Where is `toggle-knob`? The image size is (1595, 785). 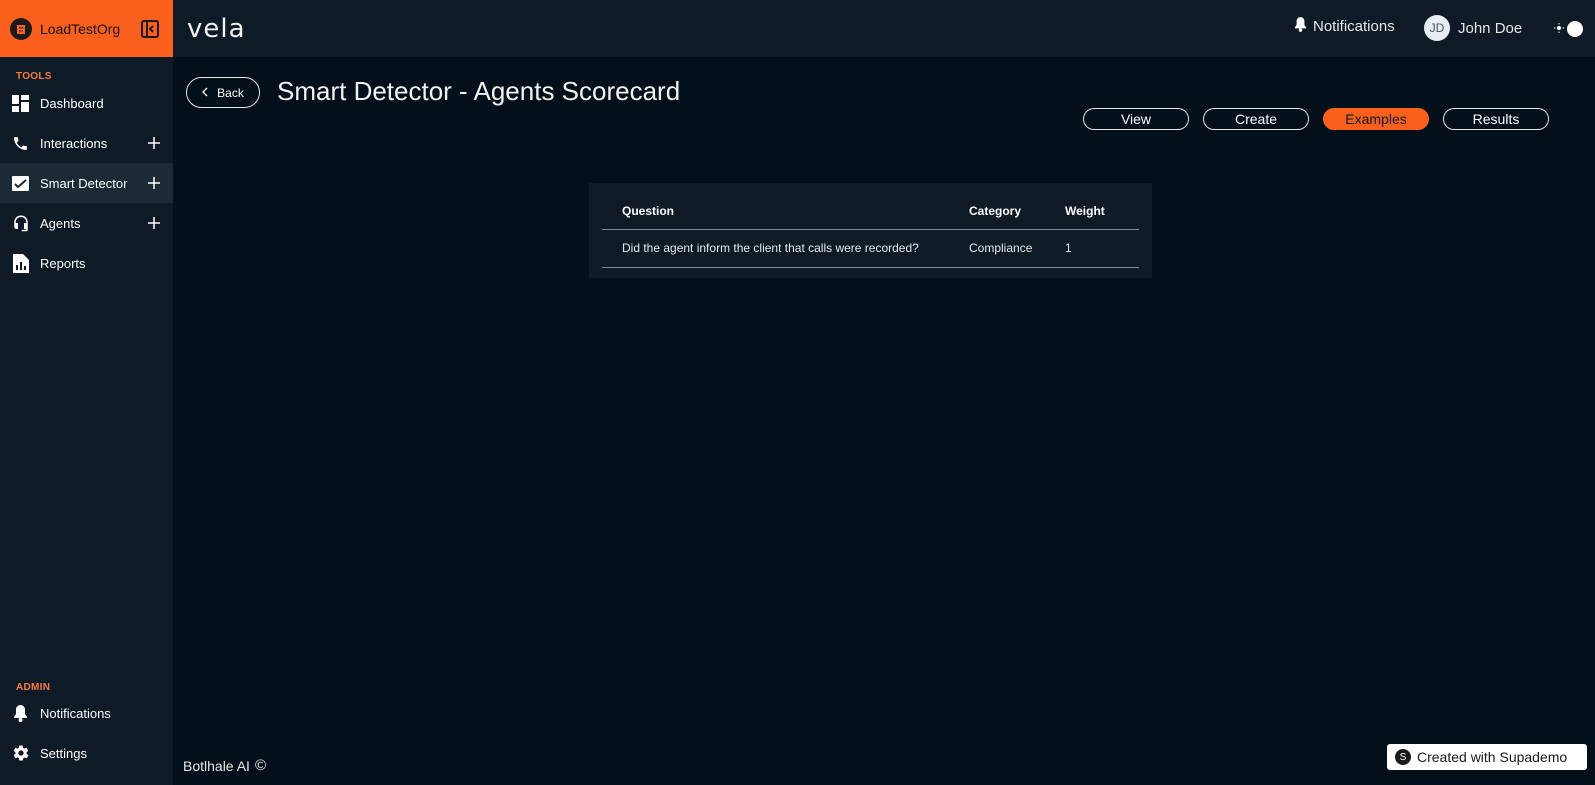 toggle-knob is located at coordinates (1575, 29).